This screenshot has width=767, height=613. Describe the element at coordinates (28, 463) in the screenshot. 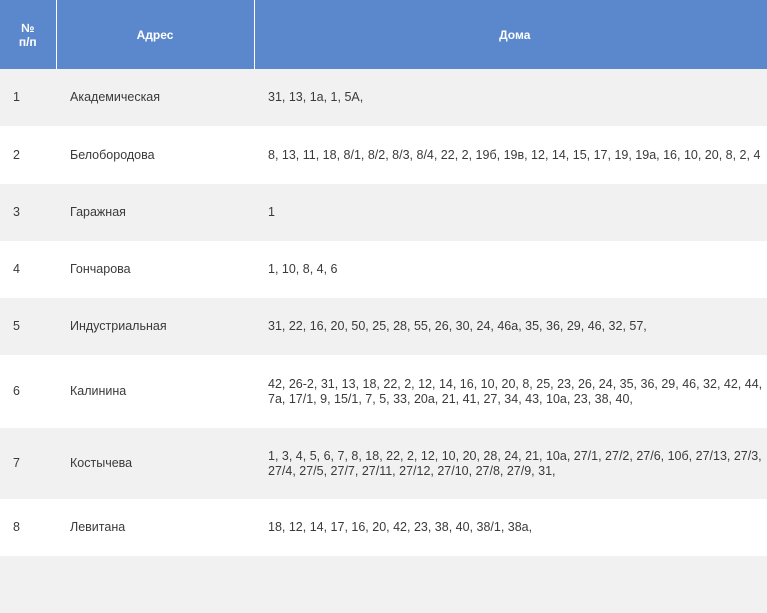

I see `row-number: 7` at that location.